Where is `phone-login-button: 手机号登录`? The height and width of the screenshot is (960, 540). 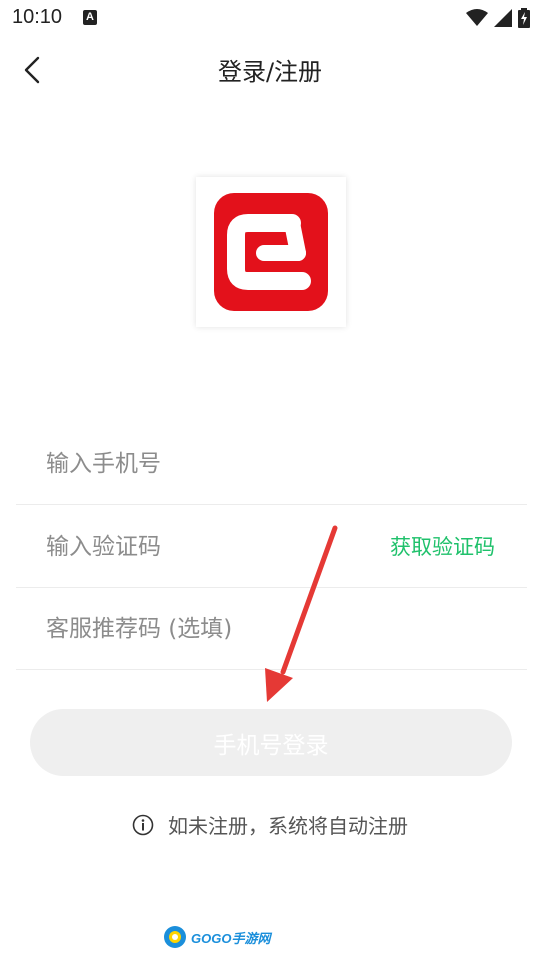
phone-login-button: 手机号登录 is located at coordinates (271, 742).